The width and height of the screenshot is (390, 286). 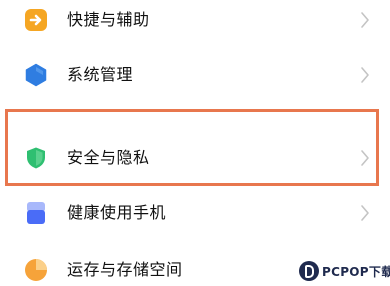 What do you see at coordinates (108, 157) in the screenshot?
I see `settings-item-label: 安全与隐私` at bounding box center [108, 157].